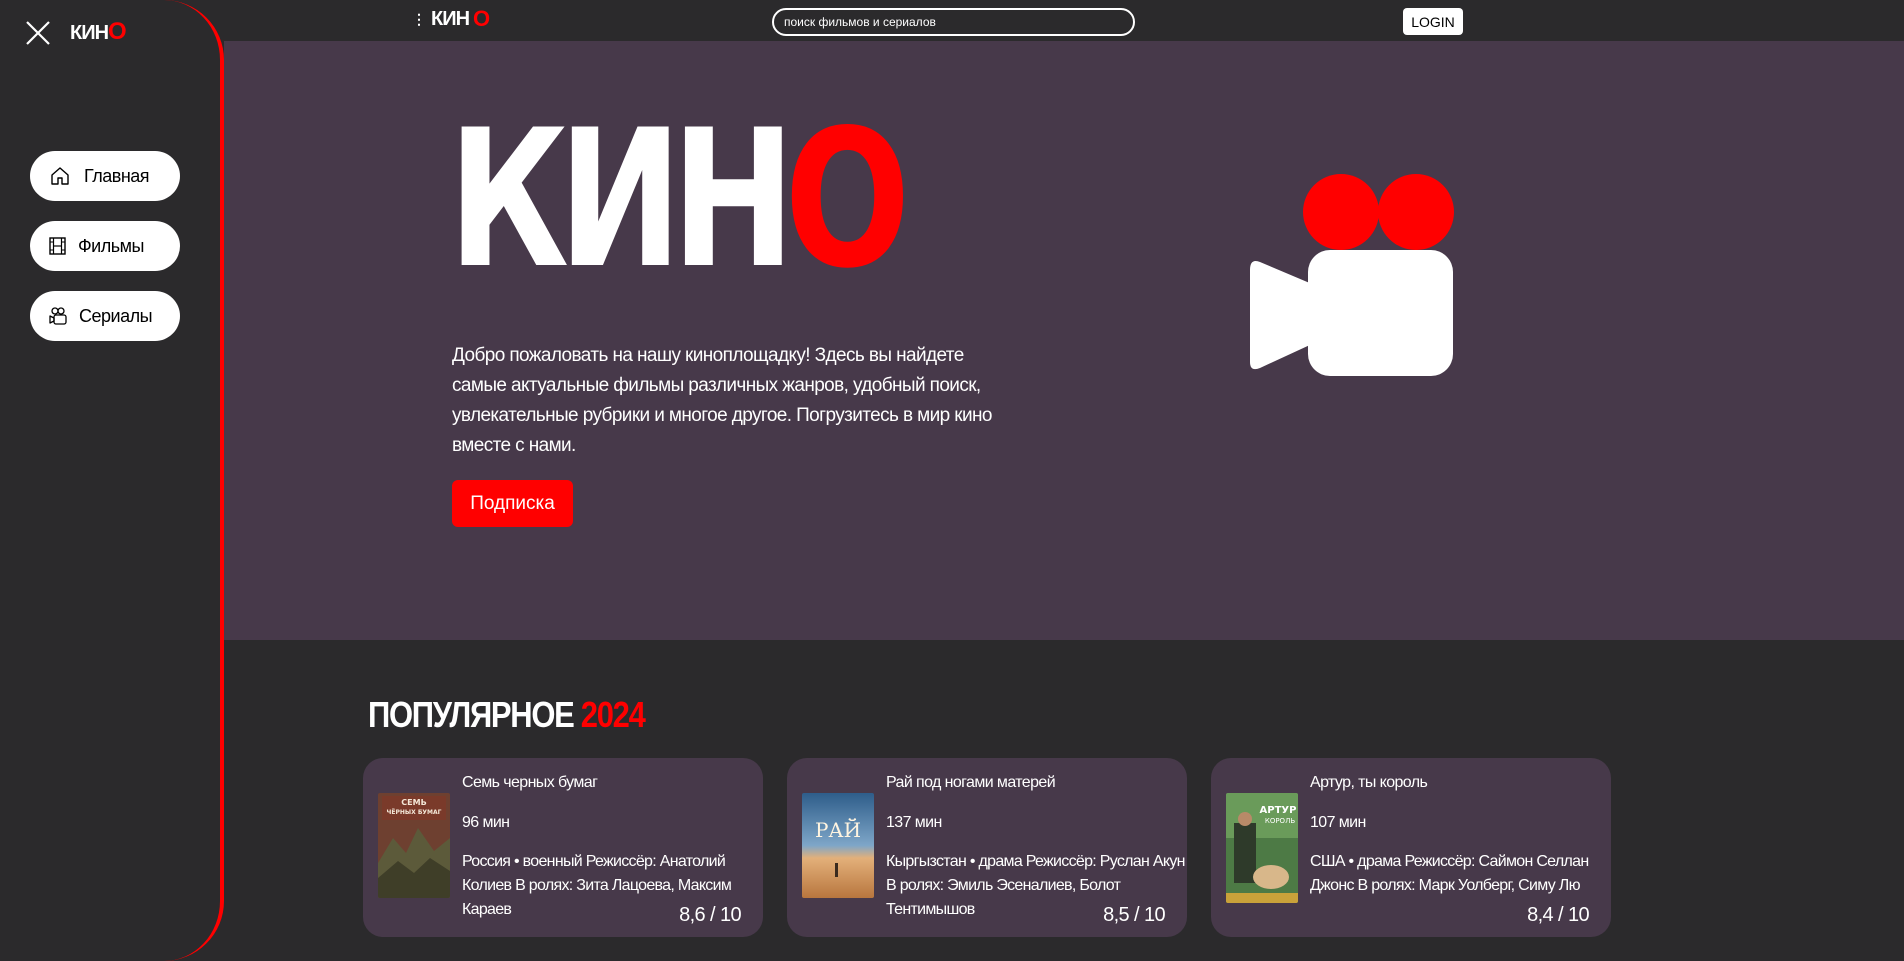 The image size is (1904, 961). Describe the element at coordinates (419, 19) in the screenshot. I see `menu-dots-icon: ⋮` at that location.